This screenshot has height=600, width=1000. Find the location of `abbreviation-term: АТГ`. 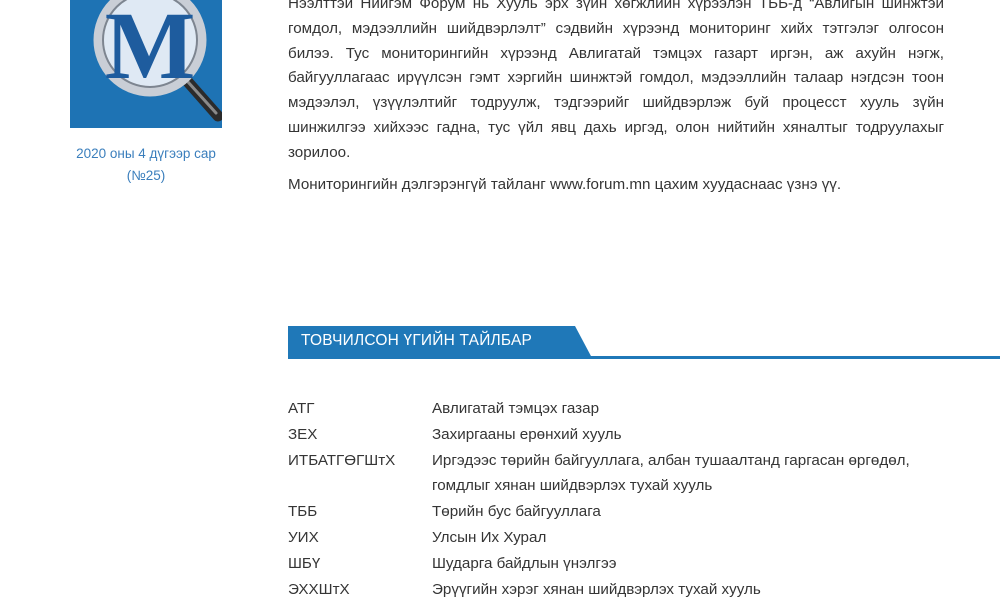

abbreviation-term: АТГ is located at coordinates (301, 408).